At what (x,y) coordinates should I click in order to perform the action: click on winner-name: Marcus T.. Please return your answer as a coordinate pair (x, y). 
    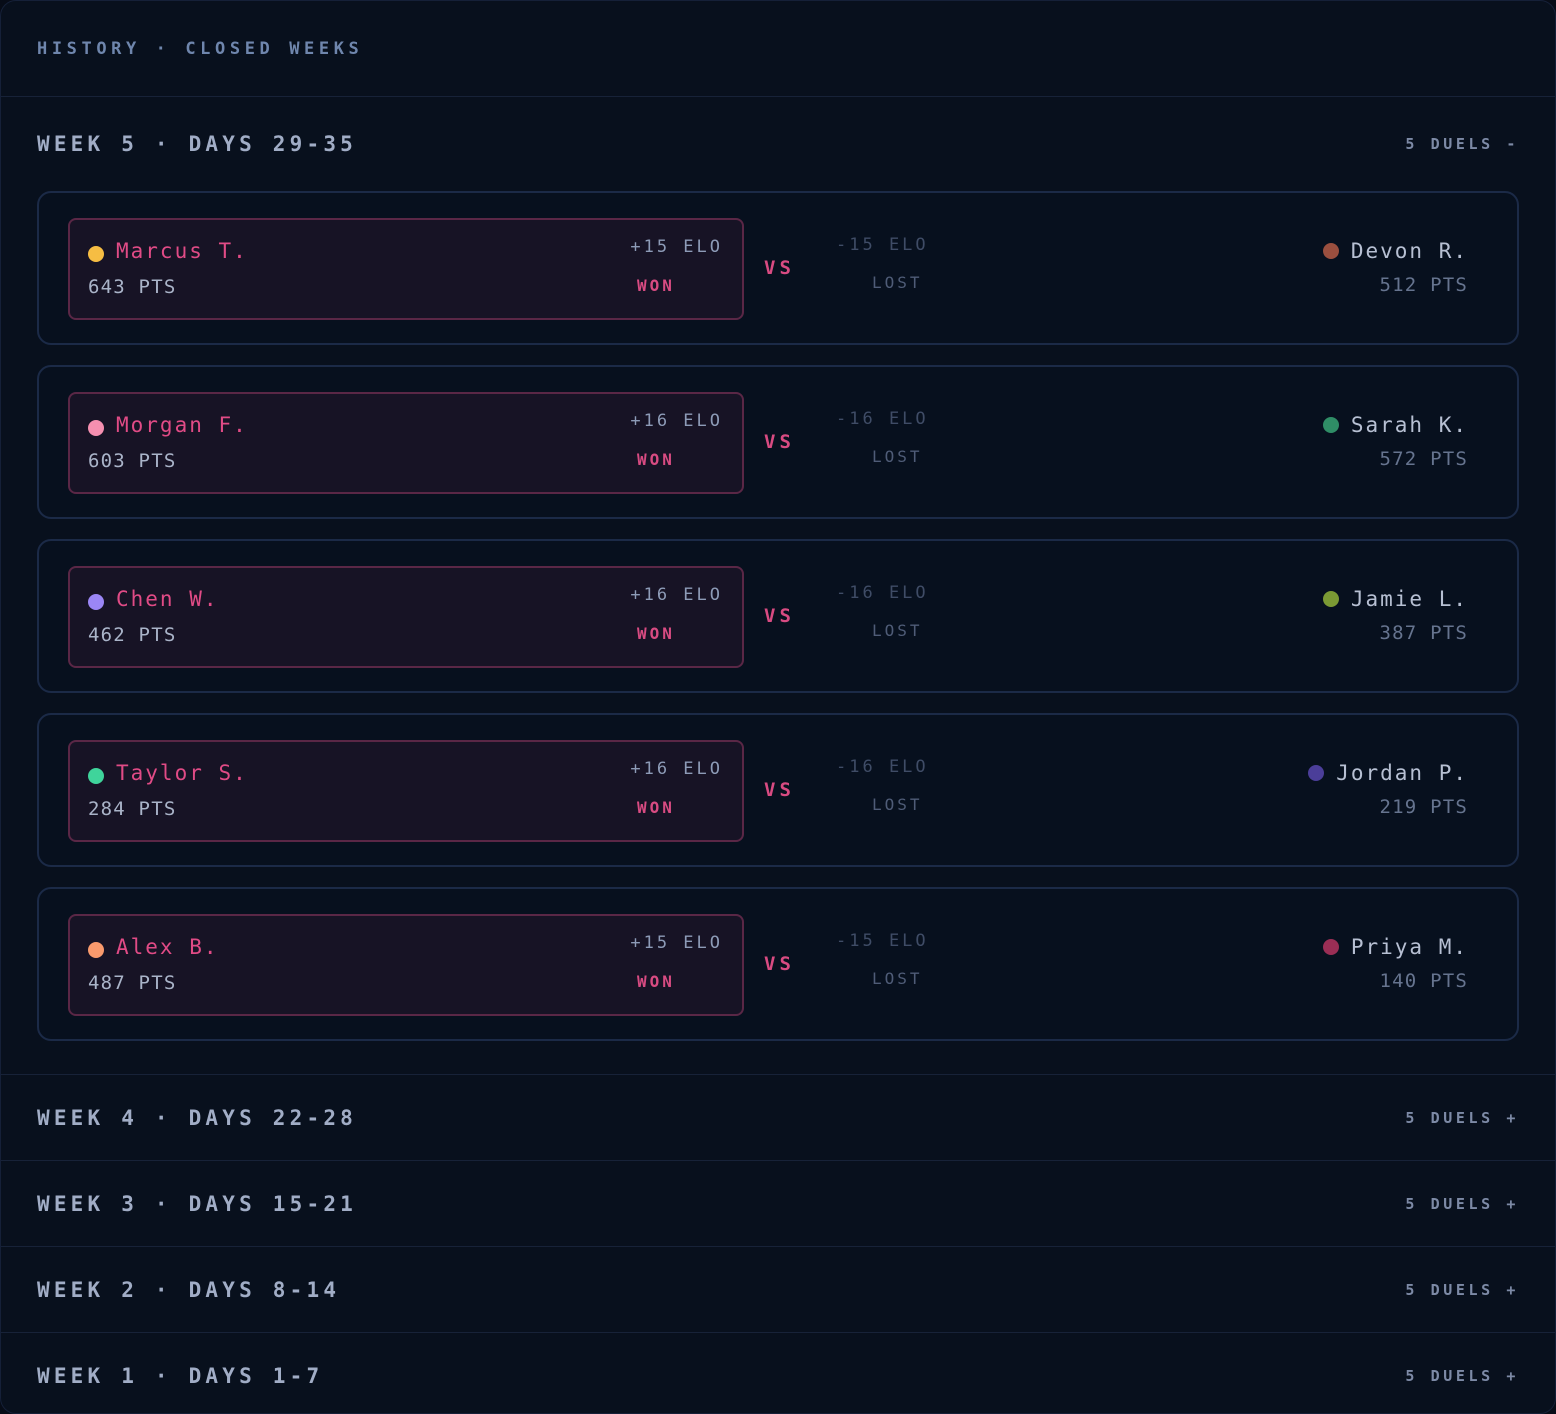
    Looking at the image, I should click on (182, 251).